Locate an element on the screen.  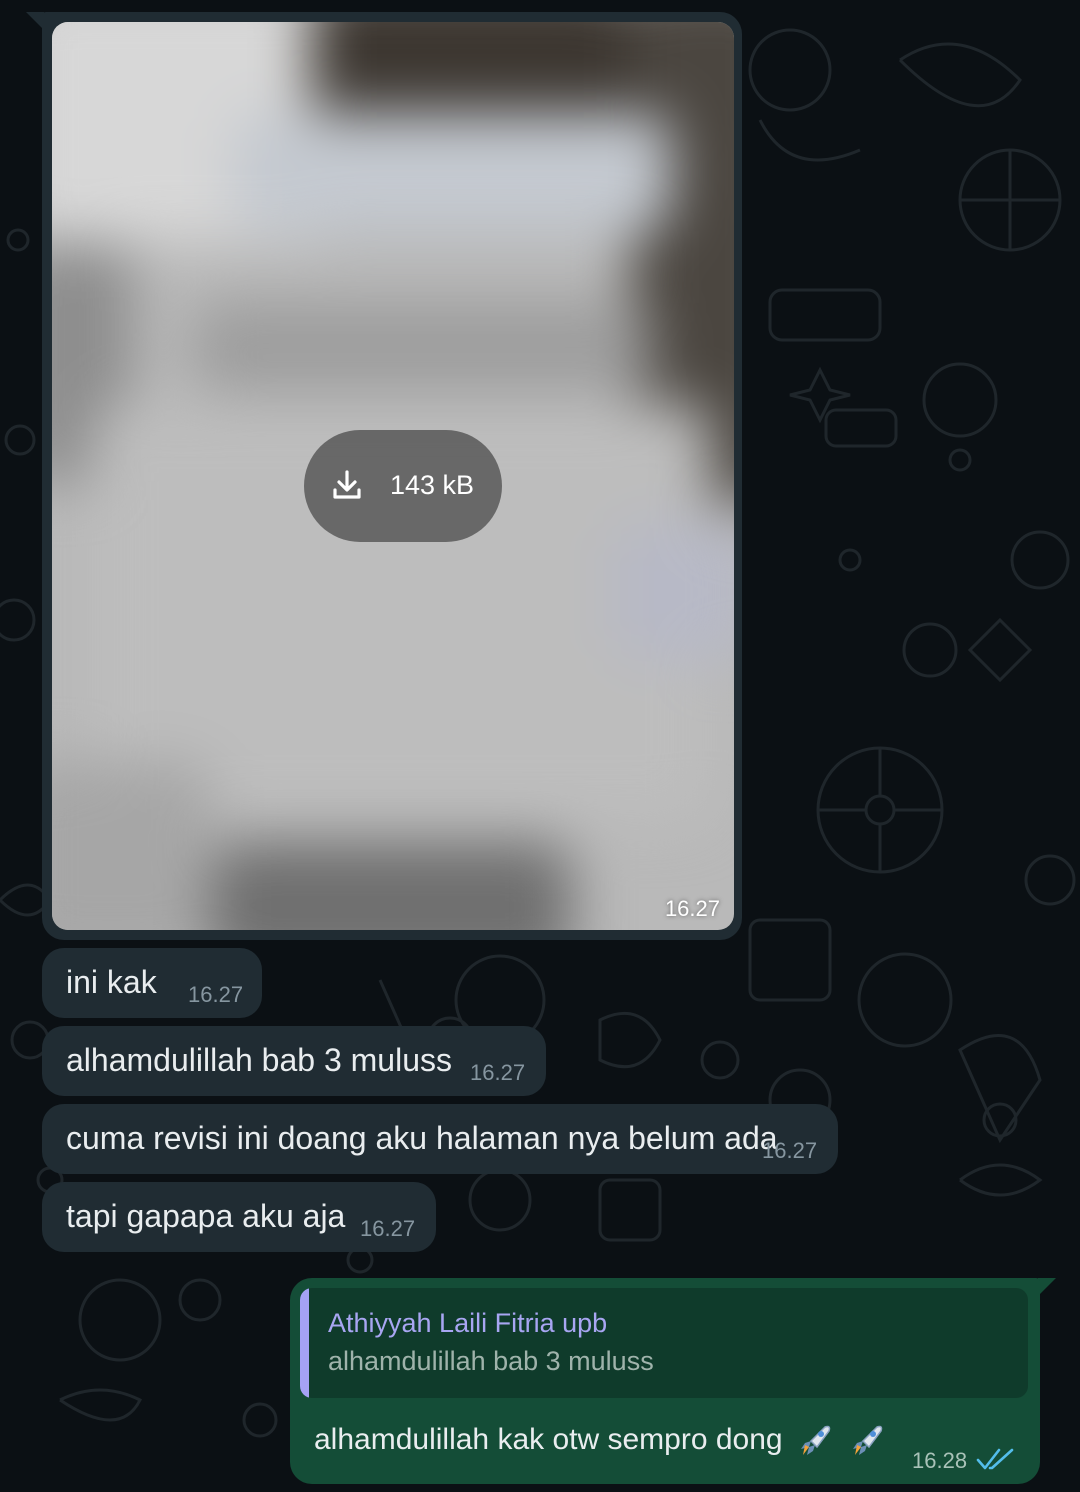
message-text: ini kak is located at coordinates (111, 982).